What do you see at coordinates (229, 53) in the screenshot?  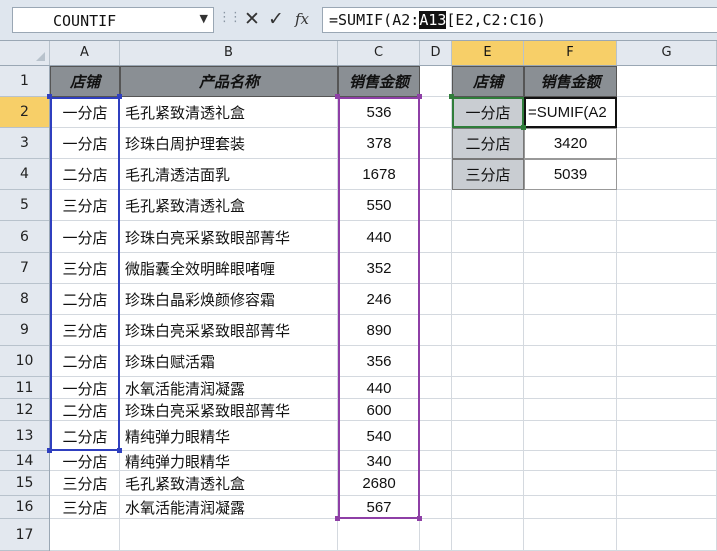 I see `column-header-b: B` at bounding box center [229, 53].